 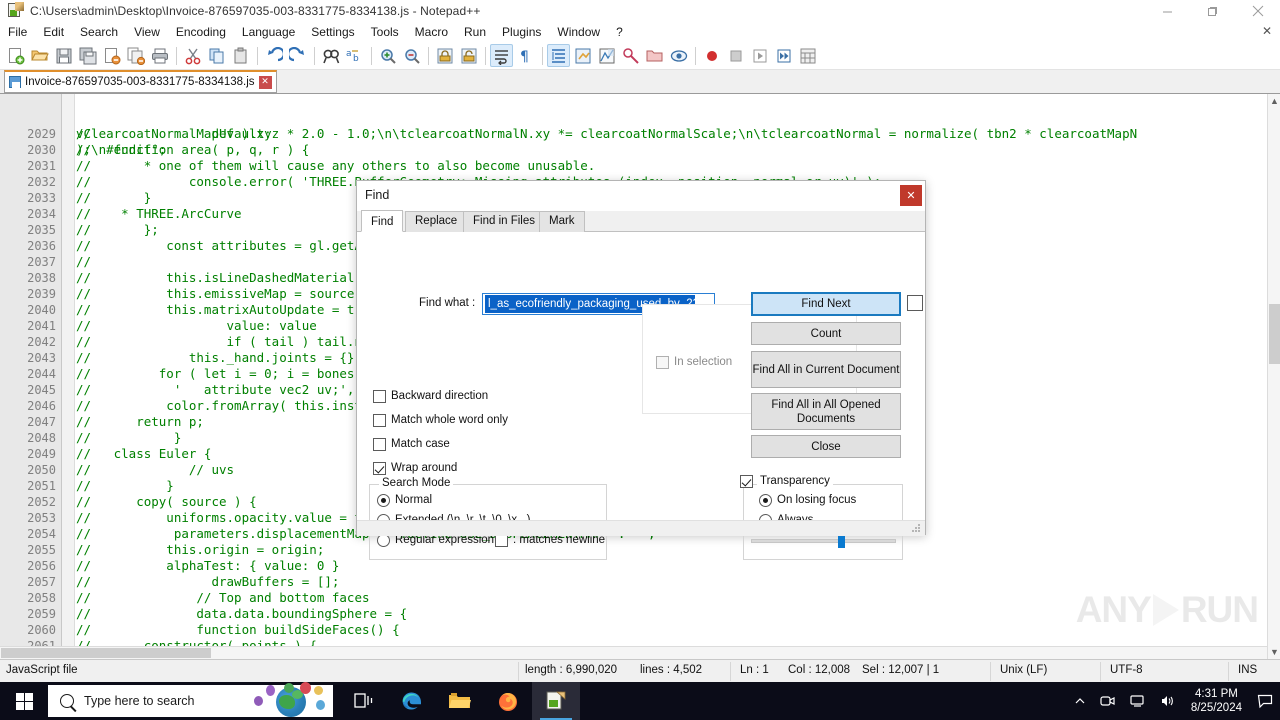 I want to click on show-all-characters-icon: ¶, so click(x=525, y=55).